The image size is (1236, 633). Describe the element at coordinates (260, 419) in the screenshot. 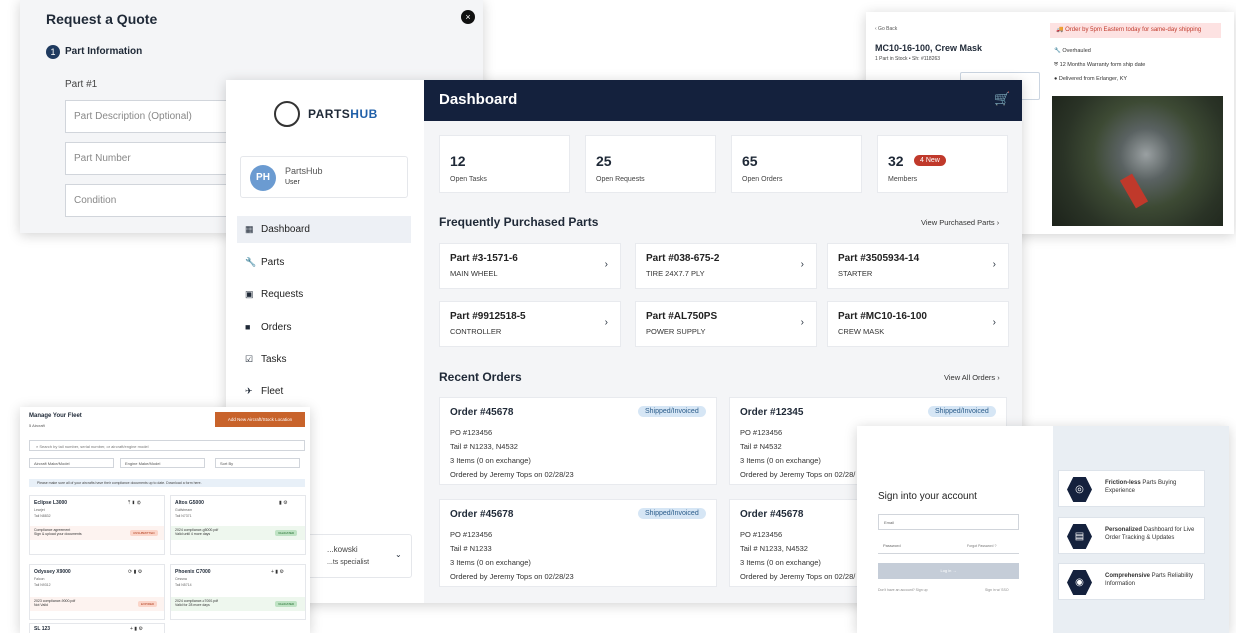

I see `add-aircraft-button: Add New Aircraft/Stock Location` at that location.